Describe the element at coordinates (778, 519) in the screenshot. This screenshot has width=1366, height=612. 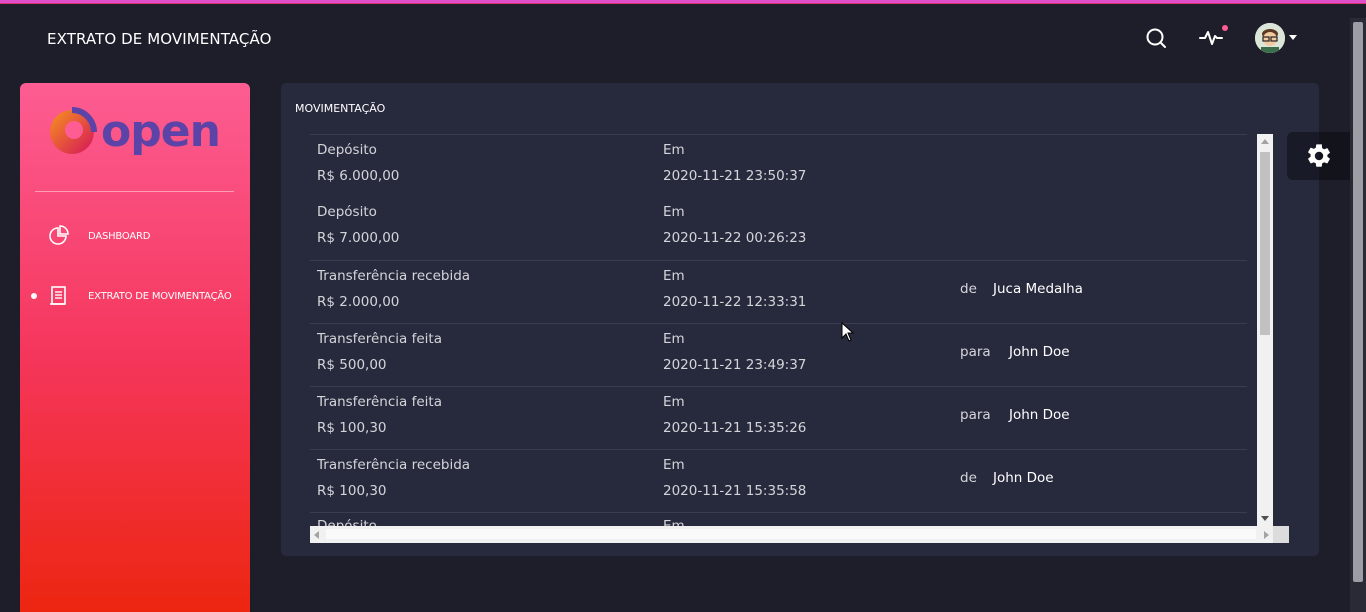
I see `table-row: Depósito Em` at that location.